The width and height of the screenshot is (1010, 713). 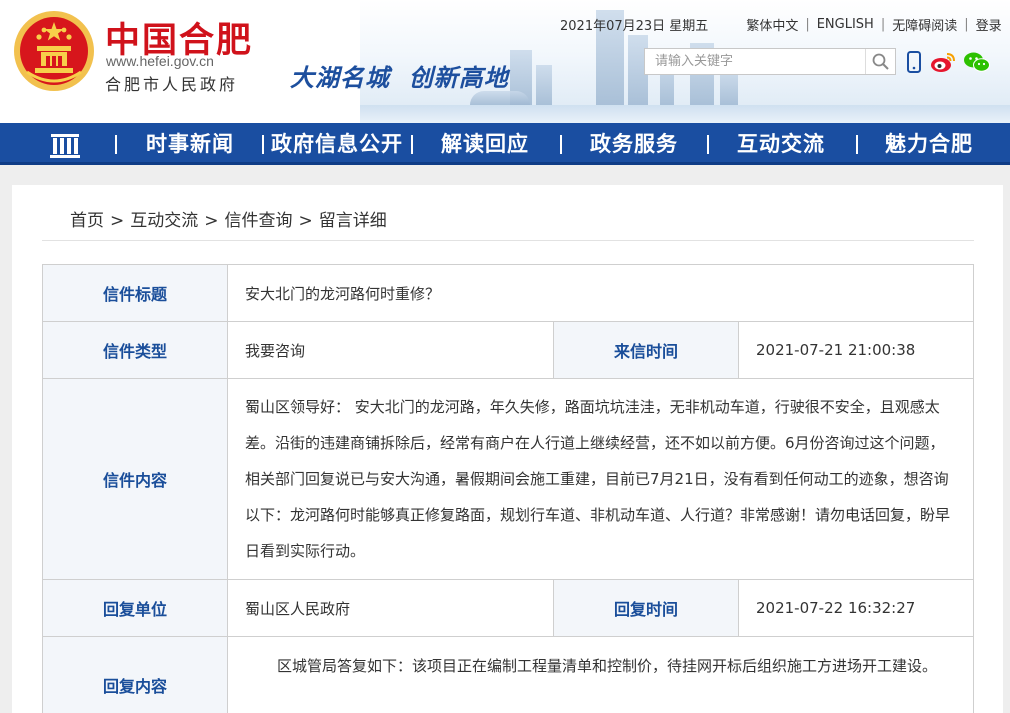 I want to click on site-url: www.hefei.gov.cn, so click(x=160, y=61).